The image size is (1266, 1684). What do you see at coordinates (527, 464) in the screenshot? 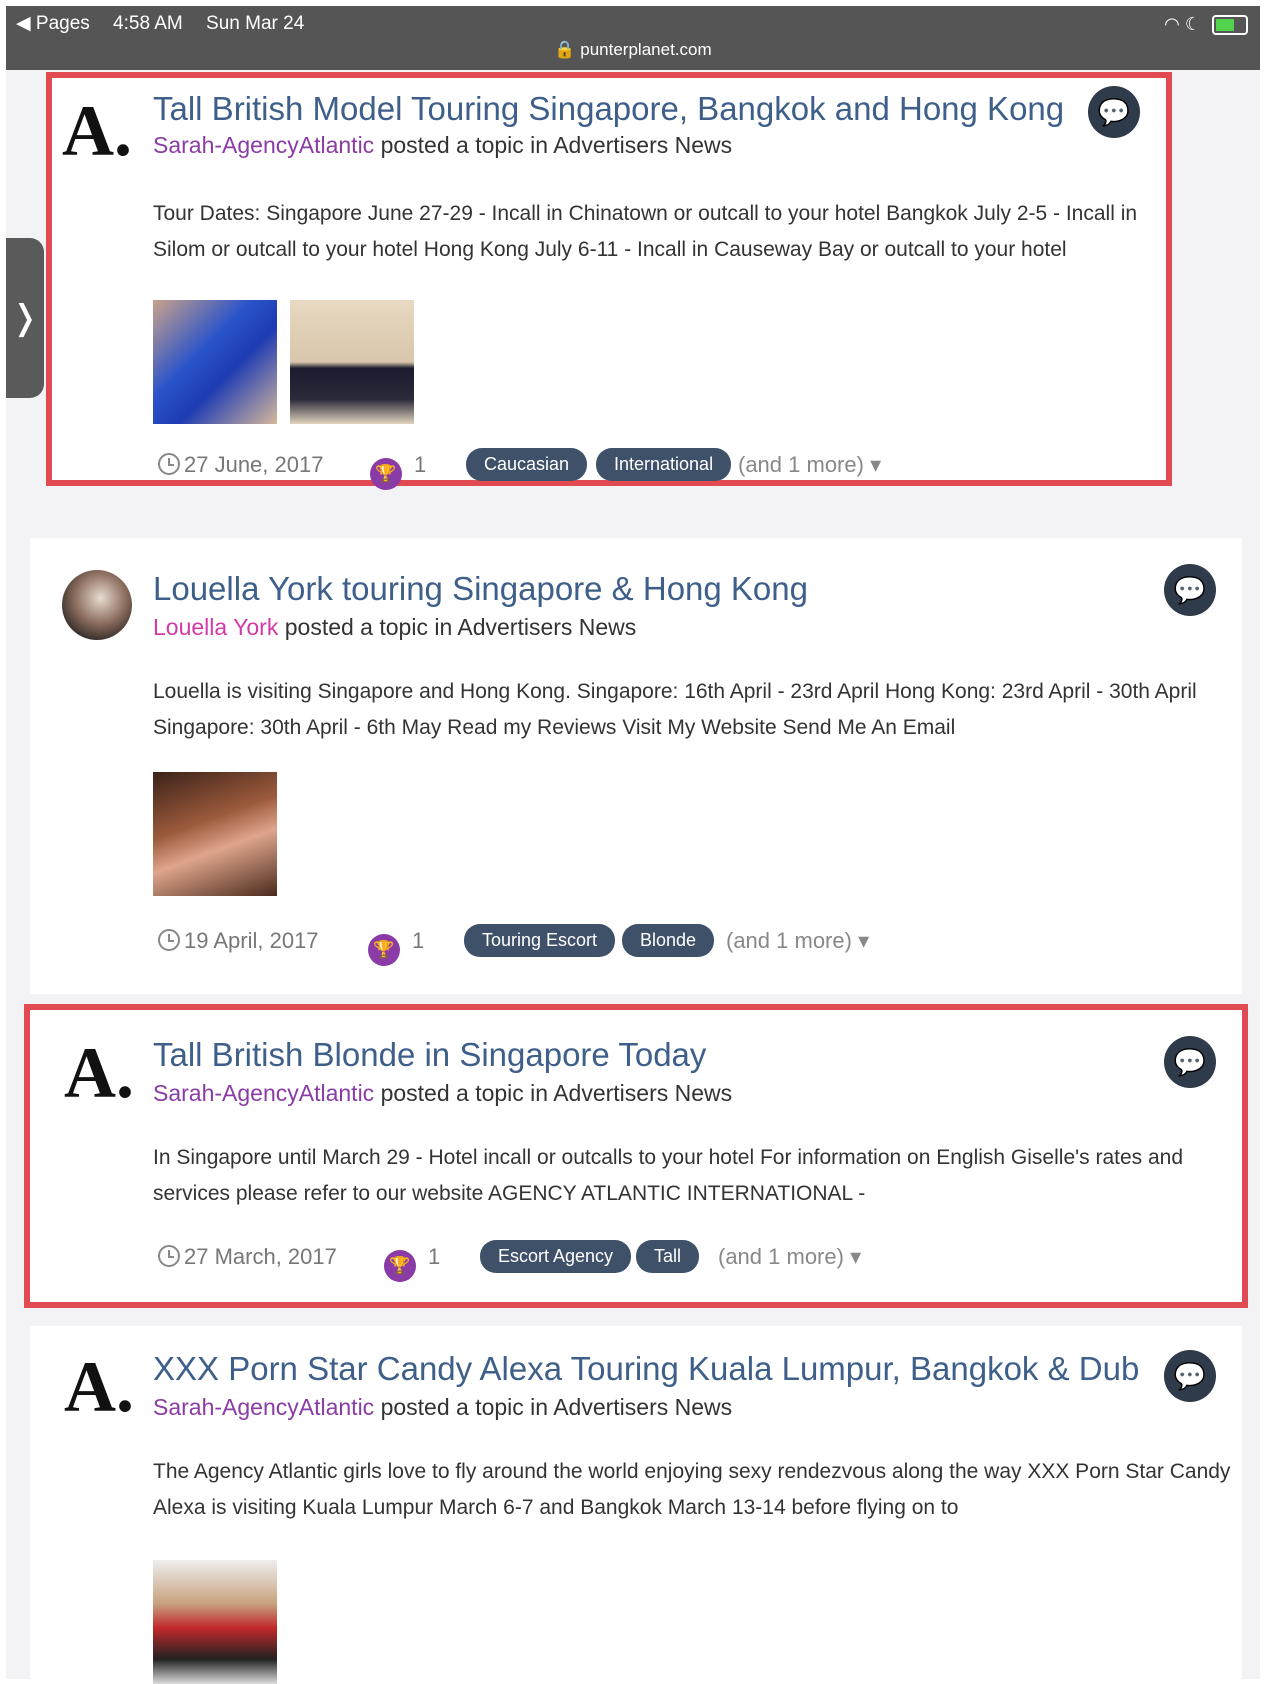
I see `tag-caucasian: Caucasian` at bounding box center [527, 464].